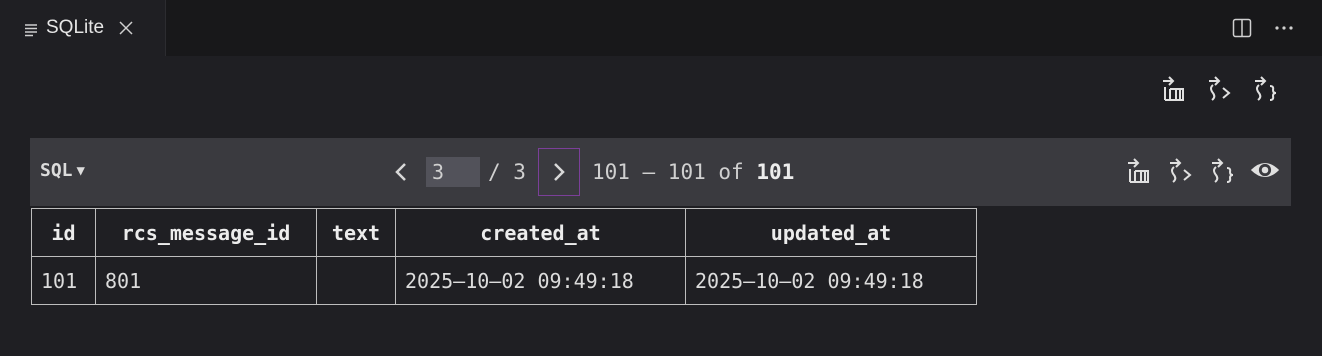 The image size is (1322, 356). I want to click on column-header-rcs-message-id: rcs_message_id, so click(206, 232).